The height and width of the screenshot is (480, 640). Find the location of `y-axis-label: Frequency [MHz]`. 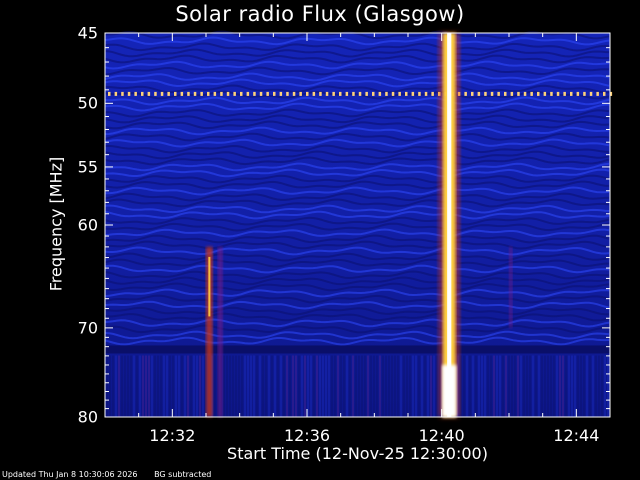

y-axis-label: Frequency [MHz] is located at coordinates (56, 224).